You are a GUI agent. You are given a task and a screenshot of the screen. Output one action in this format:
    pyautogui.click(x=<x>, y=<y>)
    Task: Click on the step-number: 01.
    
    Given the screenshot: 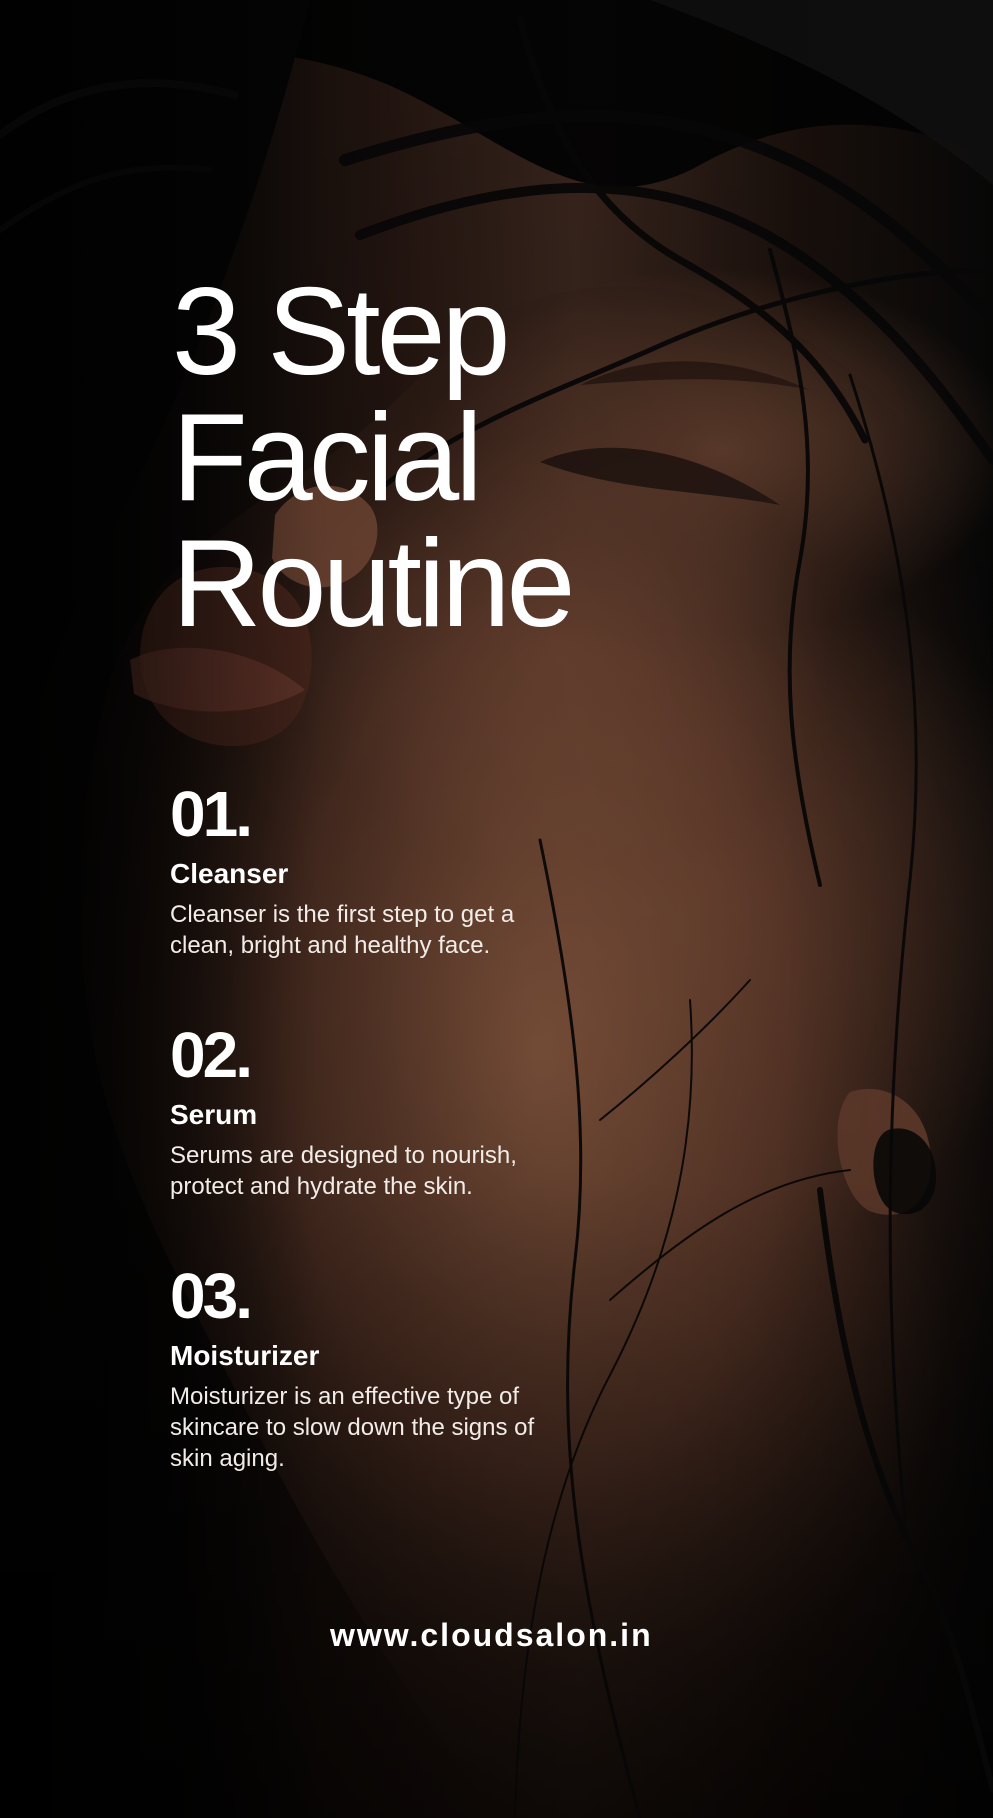 What is the action you would take?
    pyautogui.click(x=211, y=814)
    